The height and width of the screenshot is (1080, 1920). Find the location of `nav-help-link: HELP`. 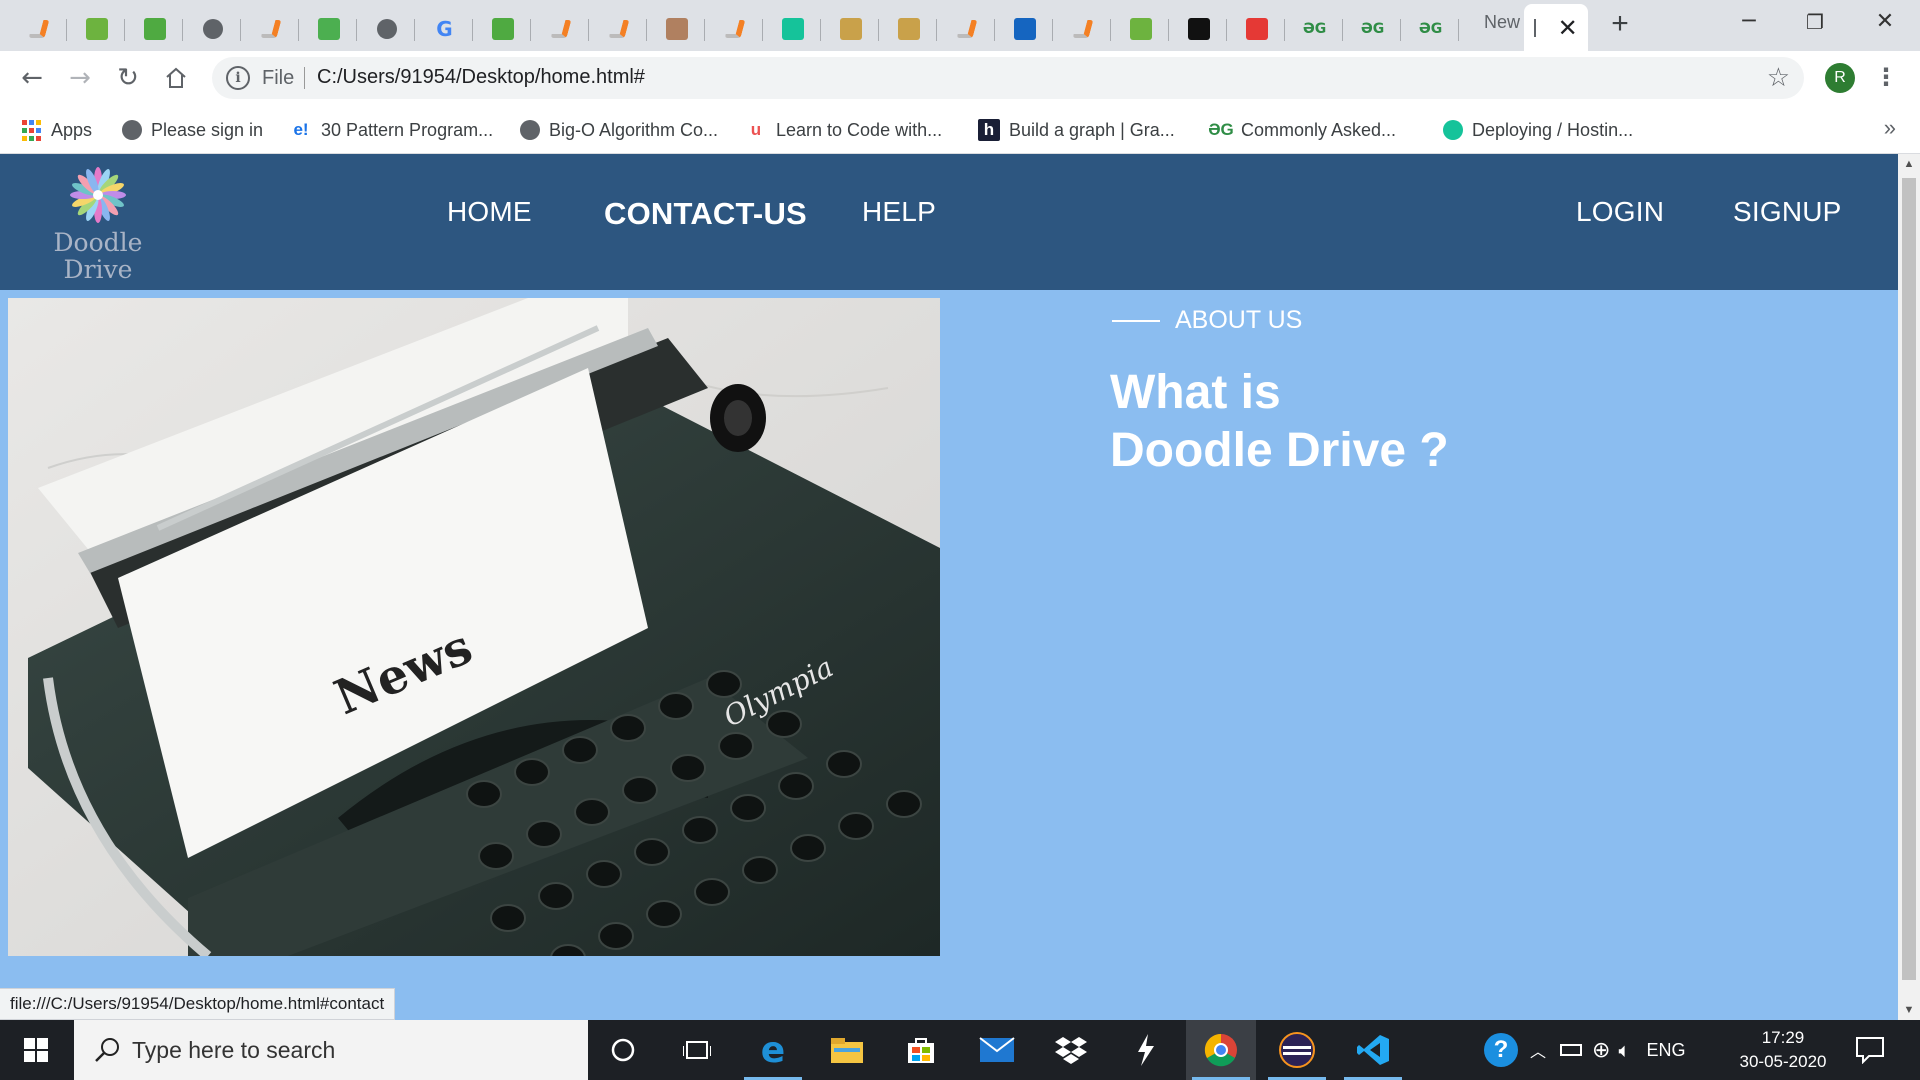

nav-help-link: HELP is located at coordinates (899, 212).